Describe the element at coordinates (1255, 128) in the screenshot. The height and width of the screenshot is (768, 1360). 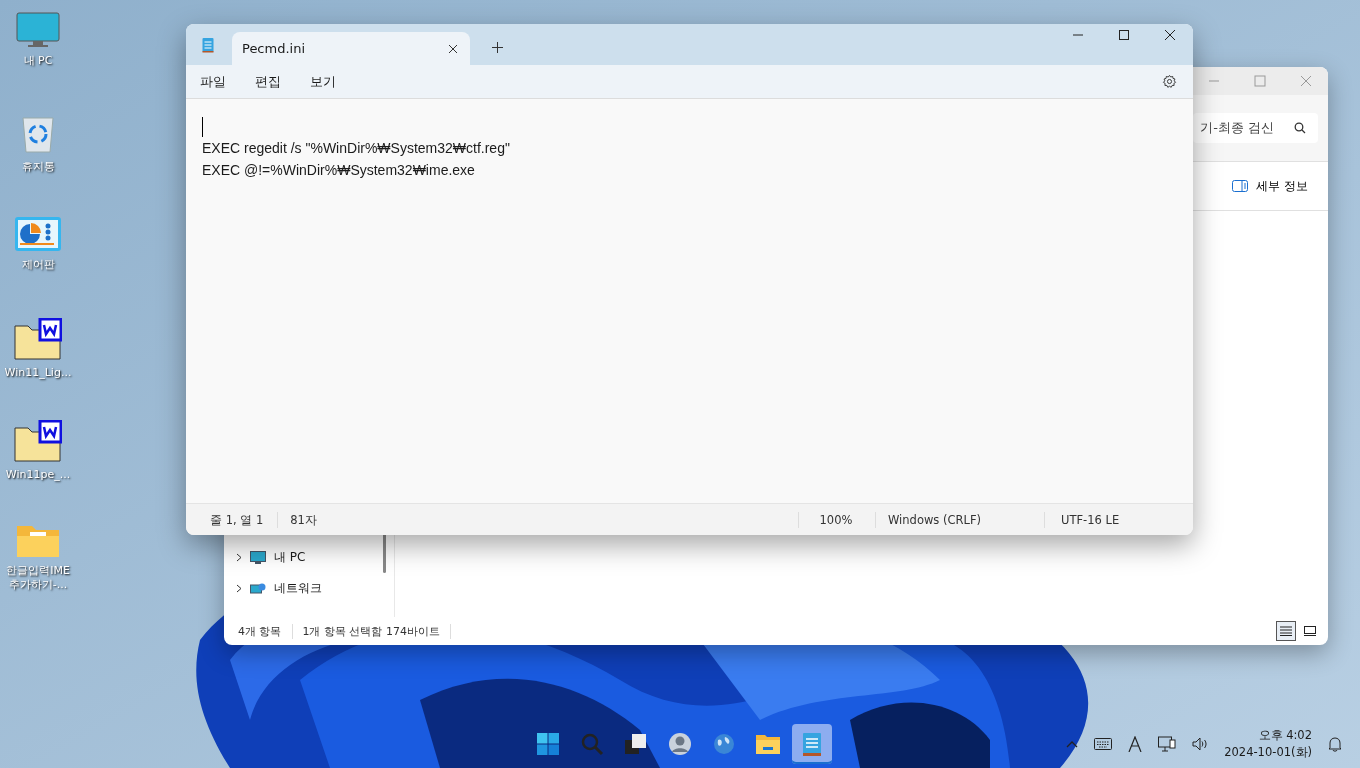
I see `search-field: 기-최종 검신` at that location.